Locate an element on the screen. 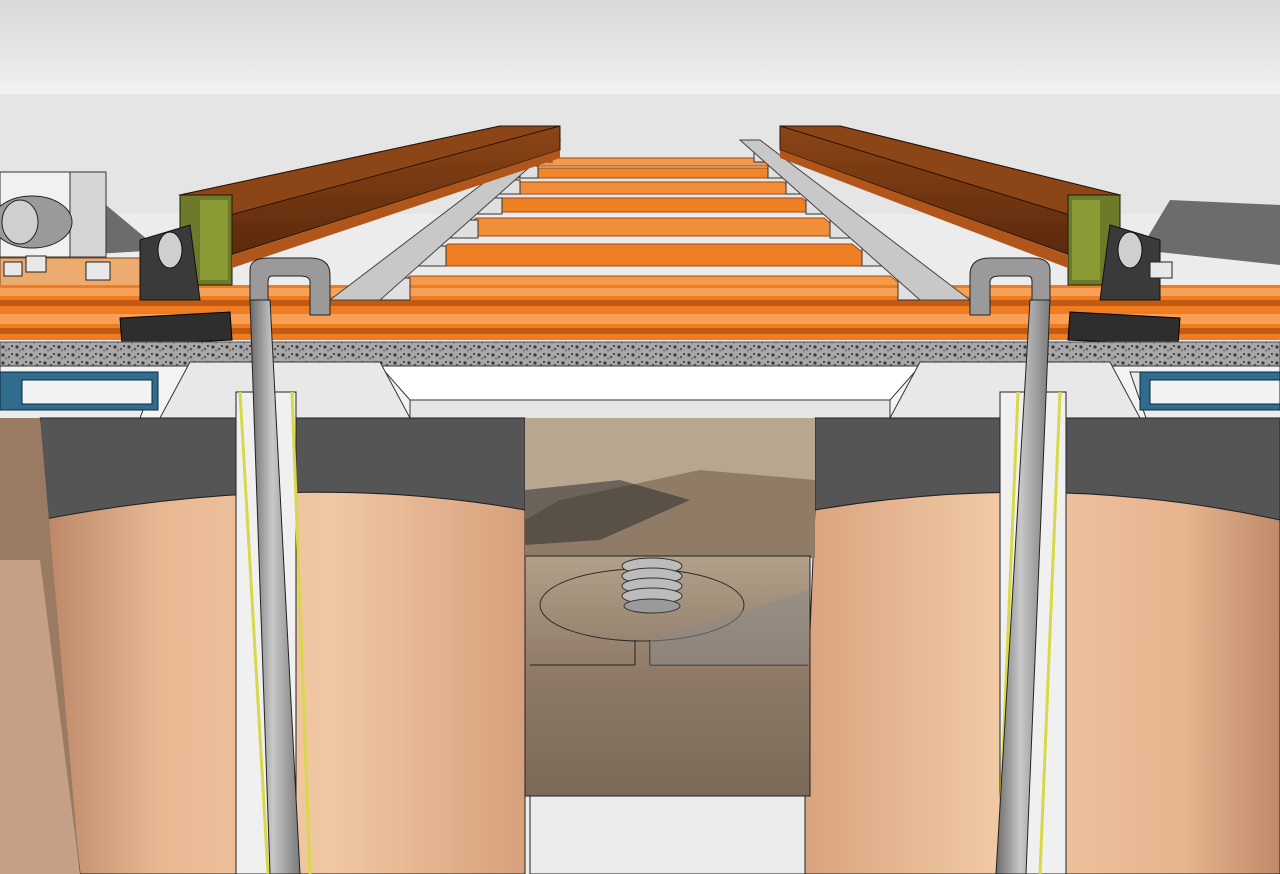  central-pit is located at coordinates (669, 646).